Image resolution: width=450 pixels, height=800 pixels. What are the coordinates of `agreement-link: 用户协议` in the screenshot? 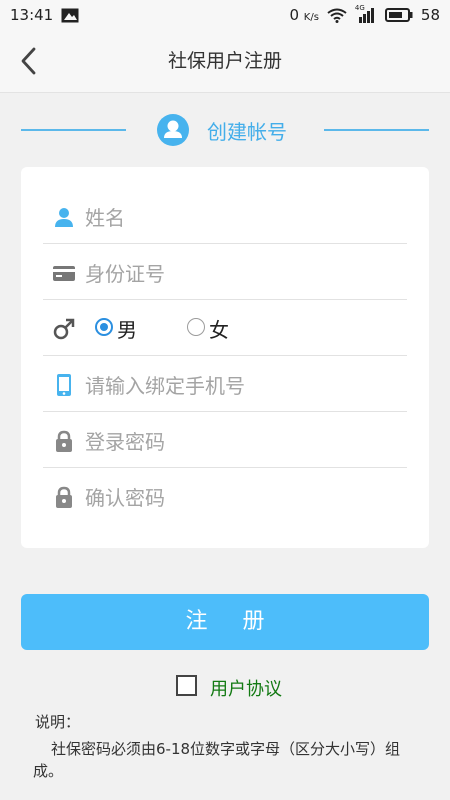 It's located at (246, 688).